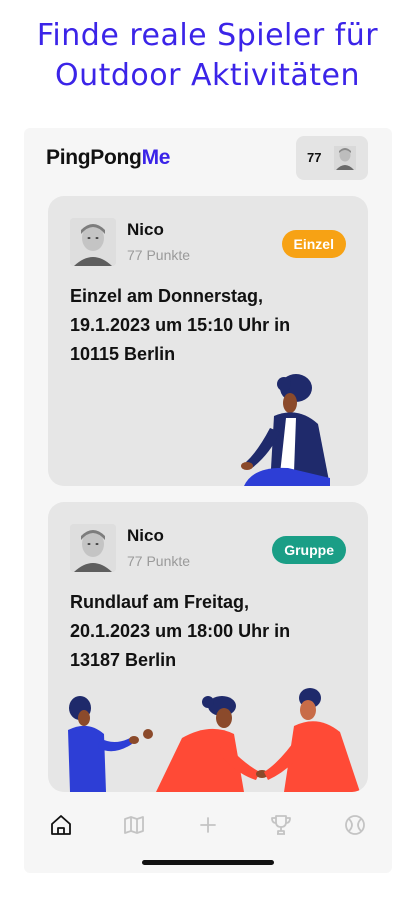 Image resolution: width=415 pixels, height=900 pixels. Describe the element at coordinates (214, 740) in the screenshot. I see `group-players-illustration` at that location.